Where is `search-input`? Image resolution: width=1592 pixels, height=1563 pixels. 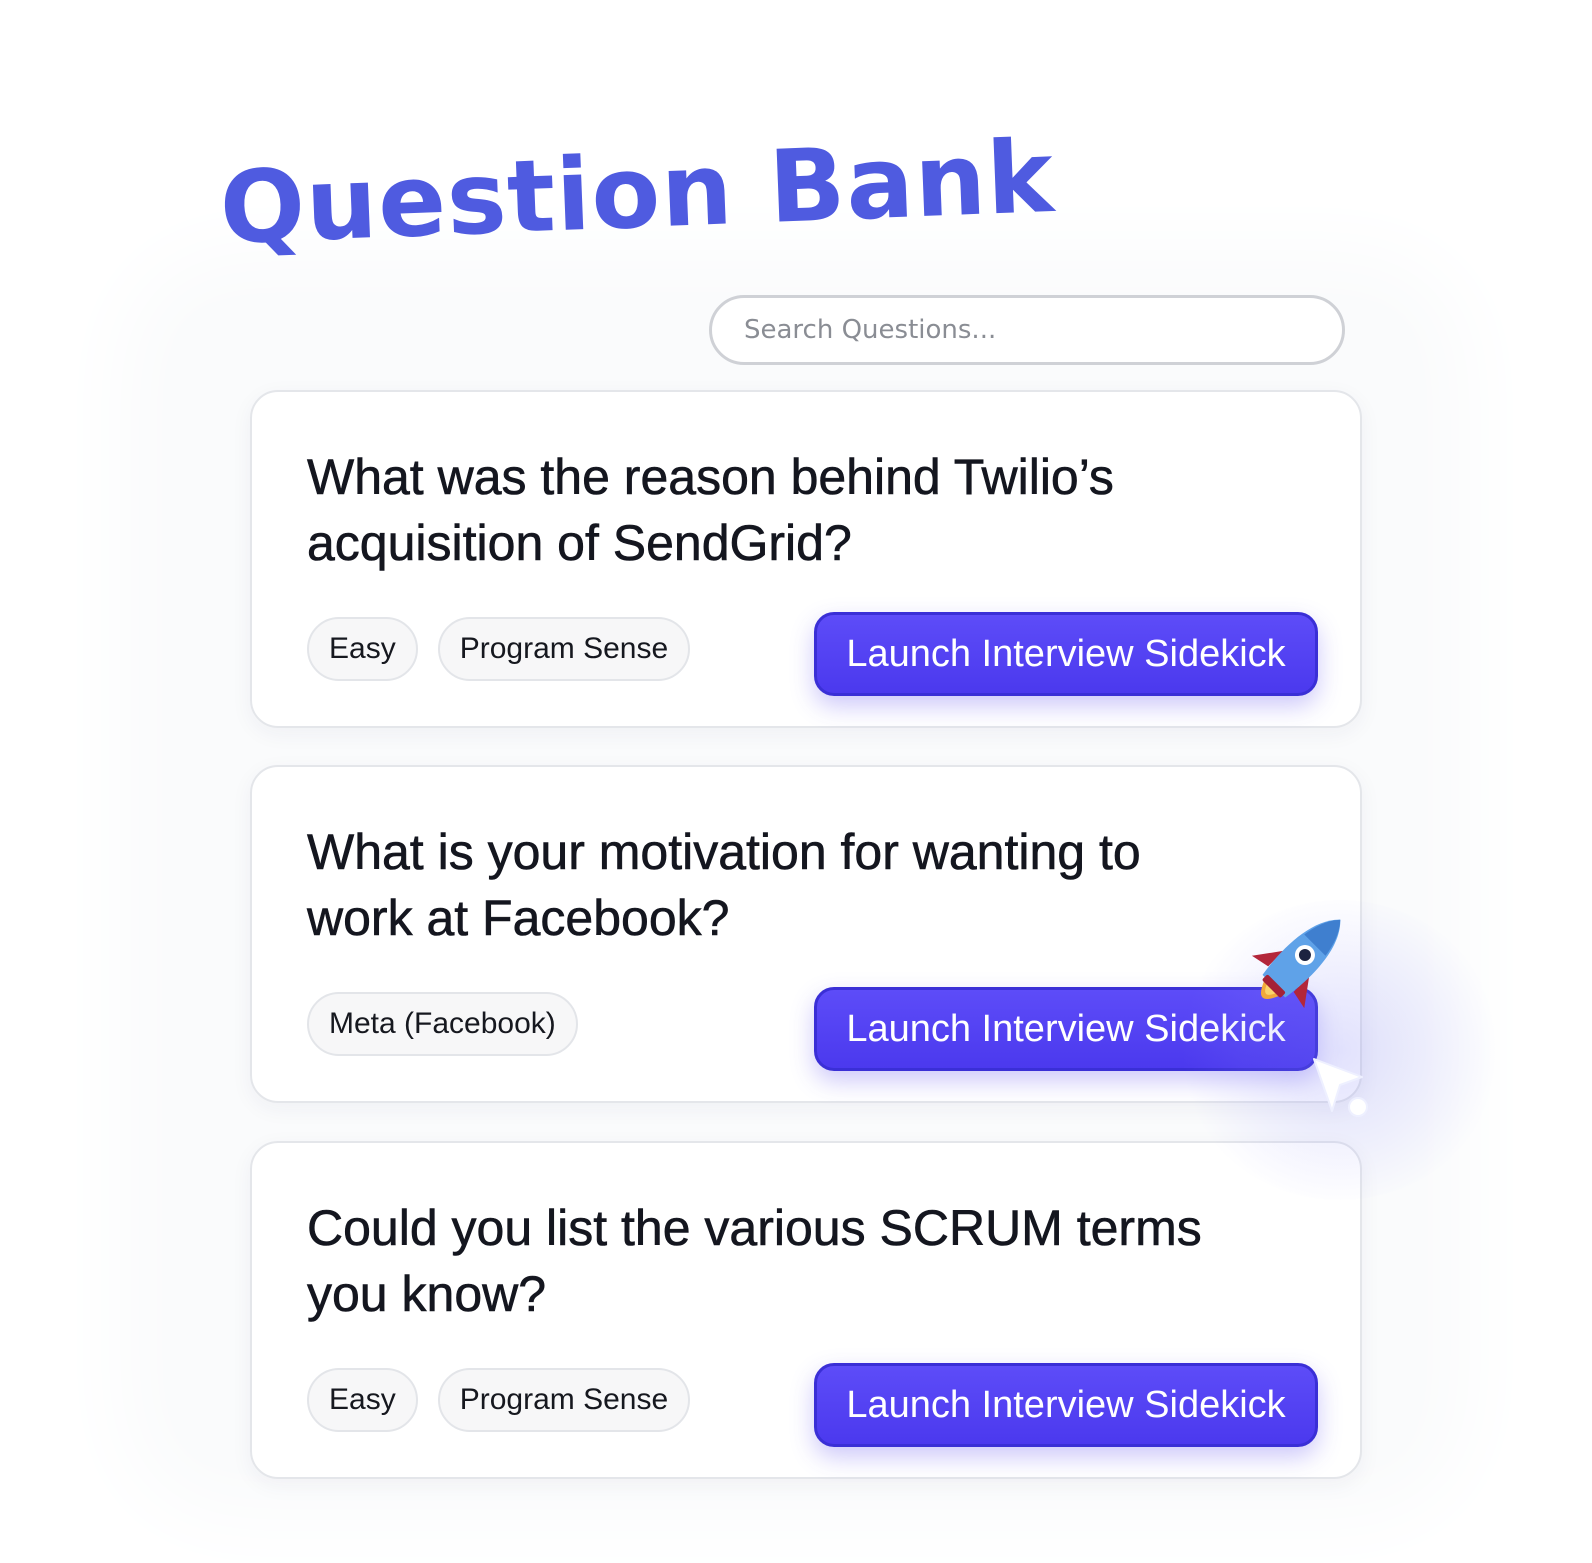
search-input is located at coordinates (1027, 330).